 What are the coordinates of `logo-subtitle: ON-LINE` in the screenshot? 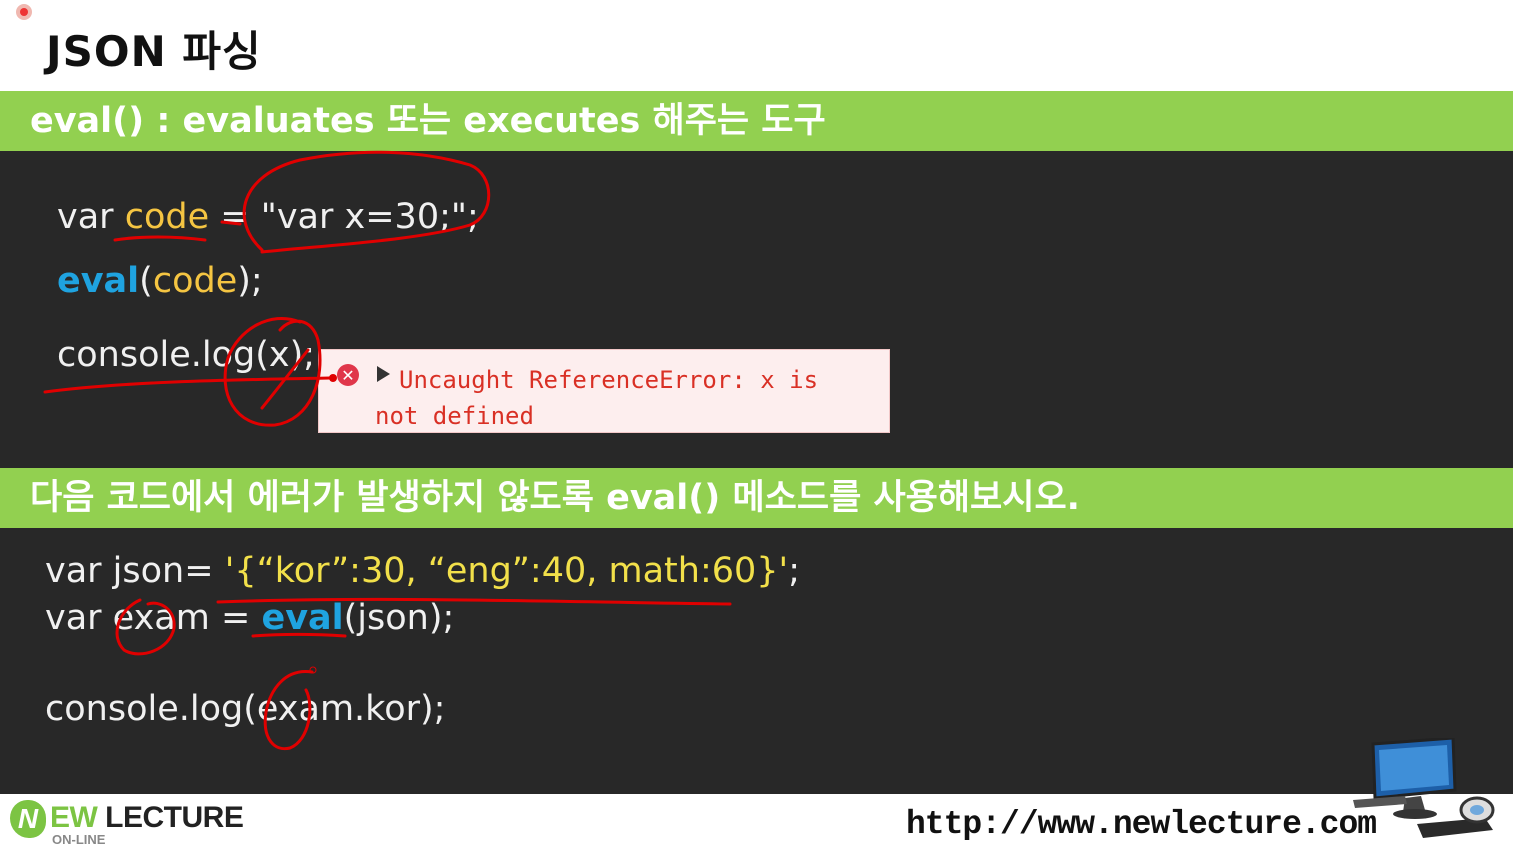 It's located at (79, 839).